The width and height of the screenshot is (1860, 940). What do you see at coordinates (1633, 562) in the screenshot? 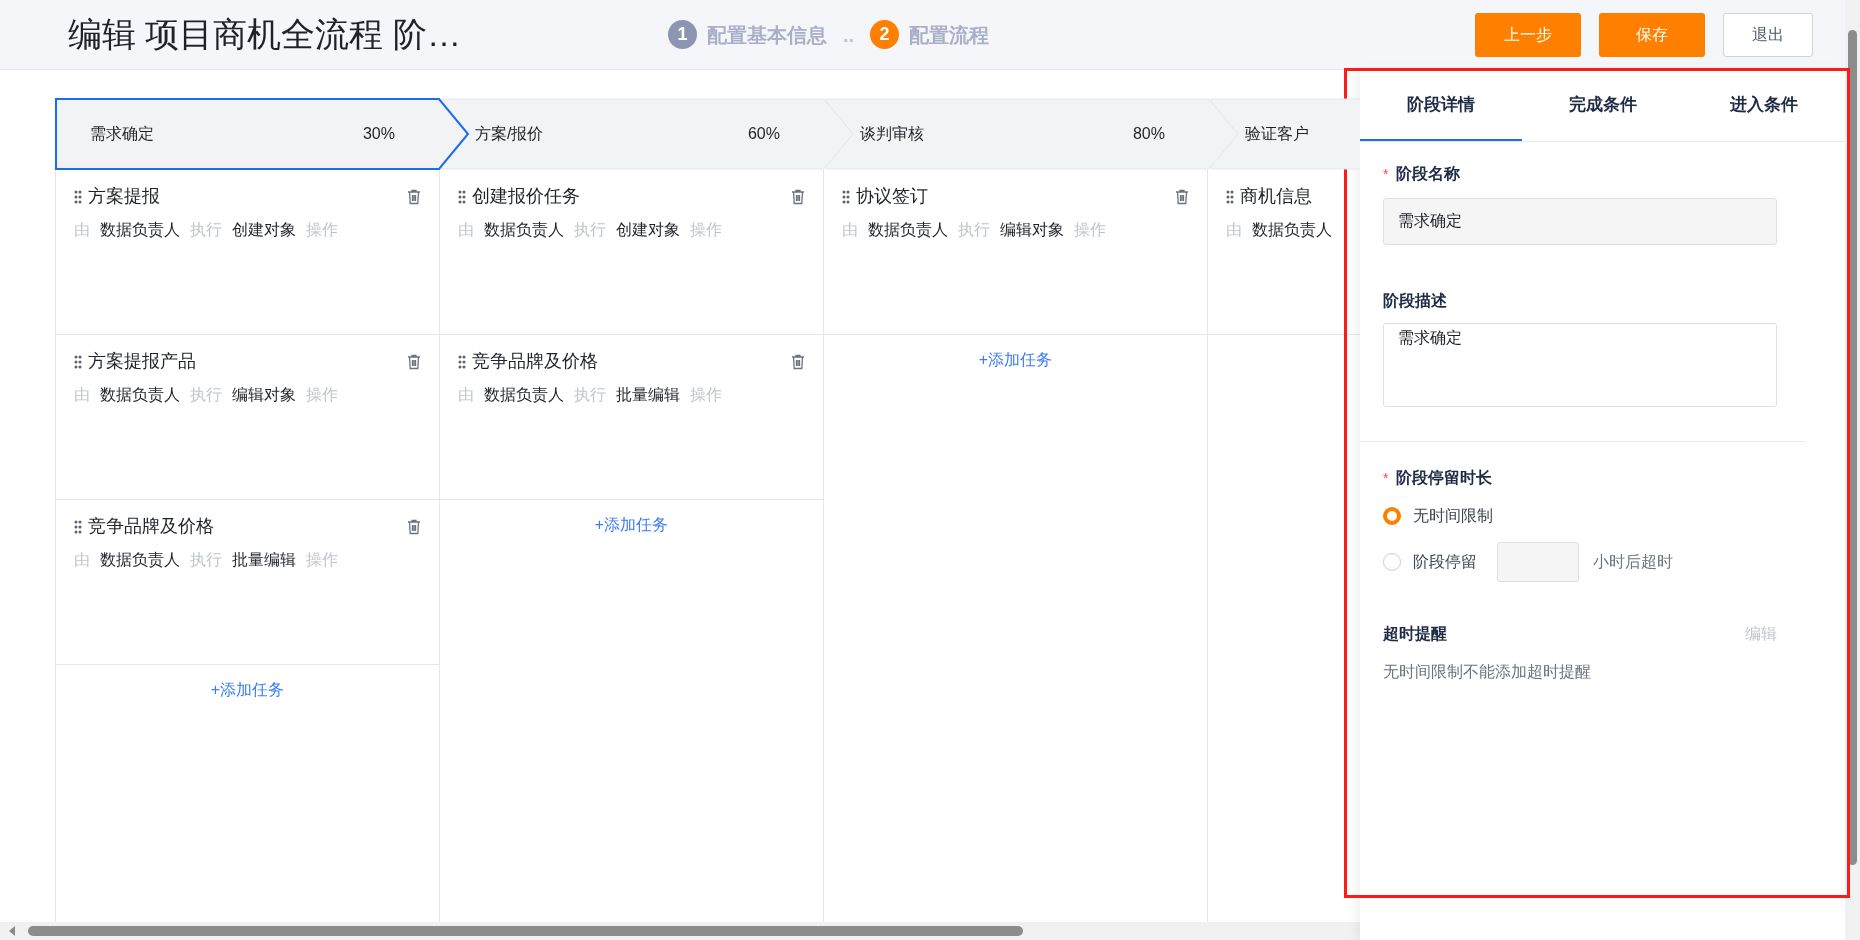
I see `suffix-text: 小时后超时` at bounding box center [1633, 562].